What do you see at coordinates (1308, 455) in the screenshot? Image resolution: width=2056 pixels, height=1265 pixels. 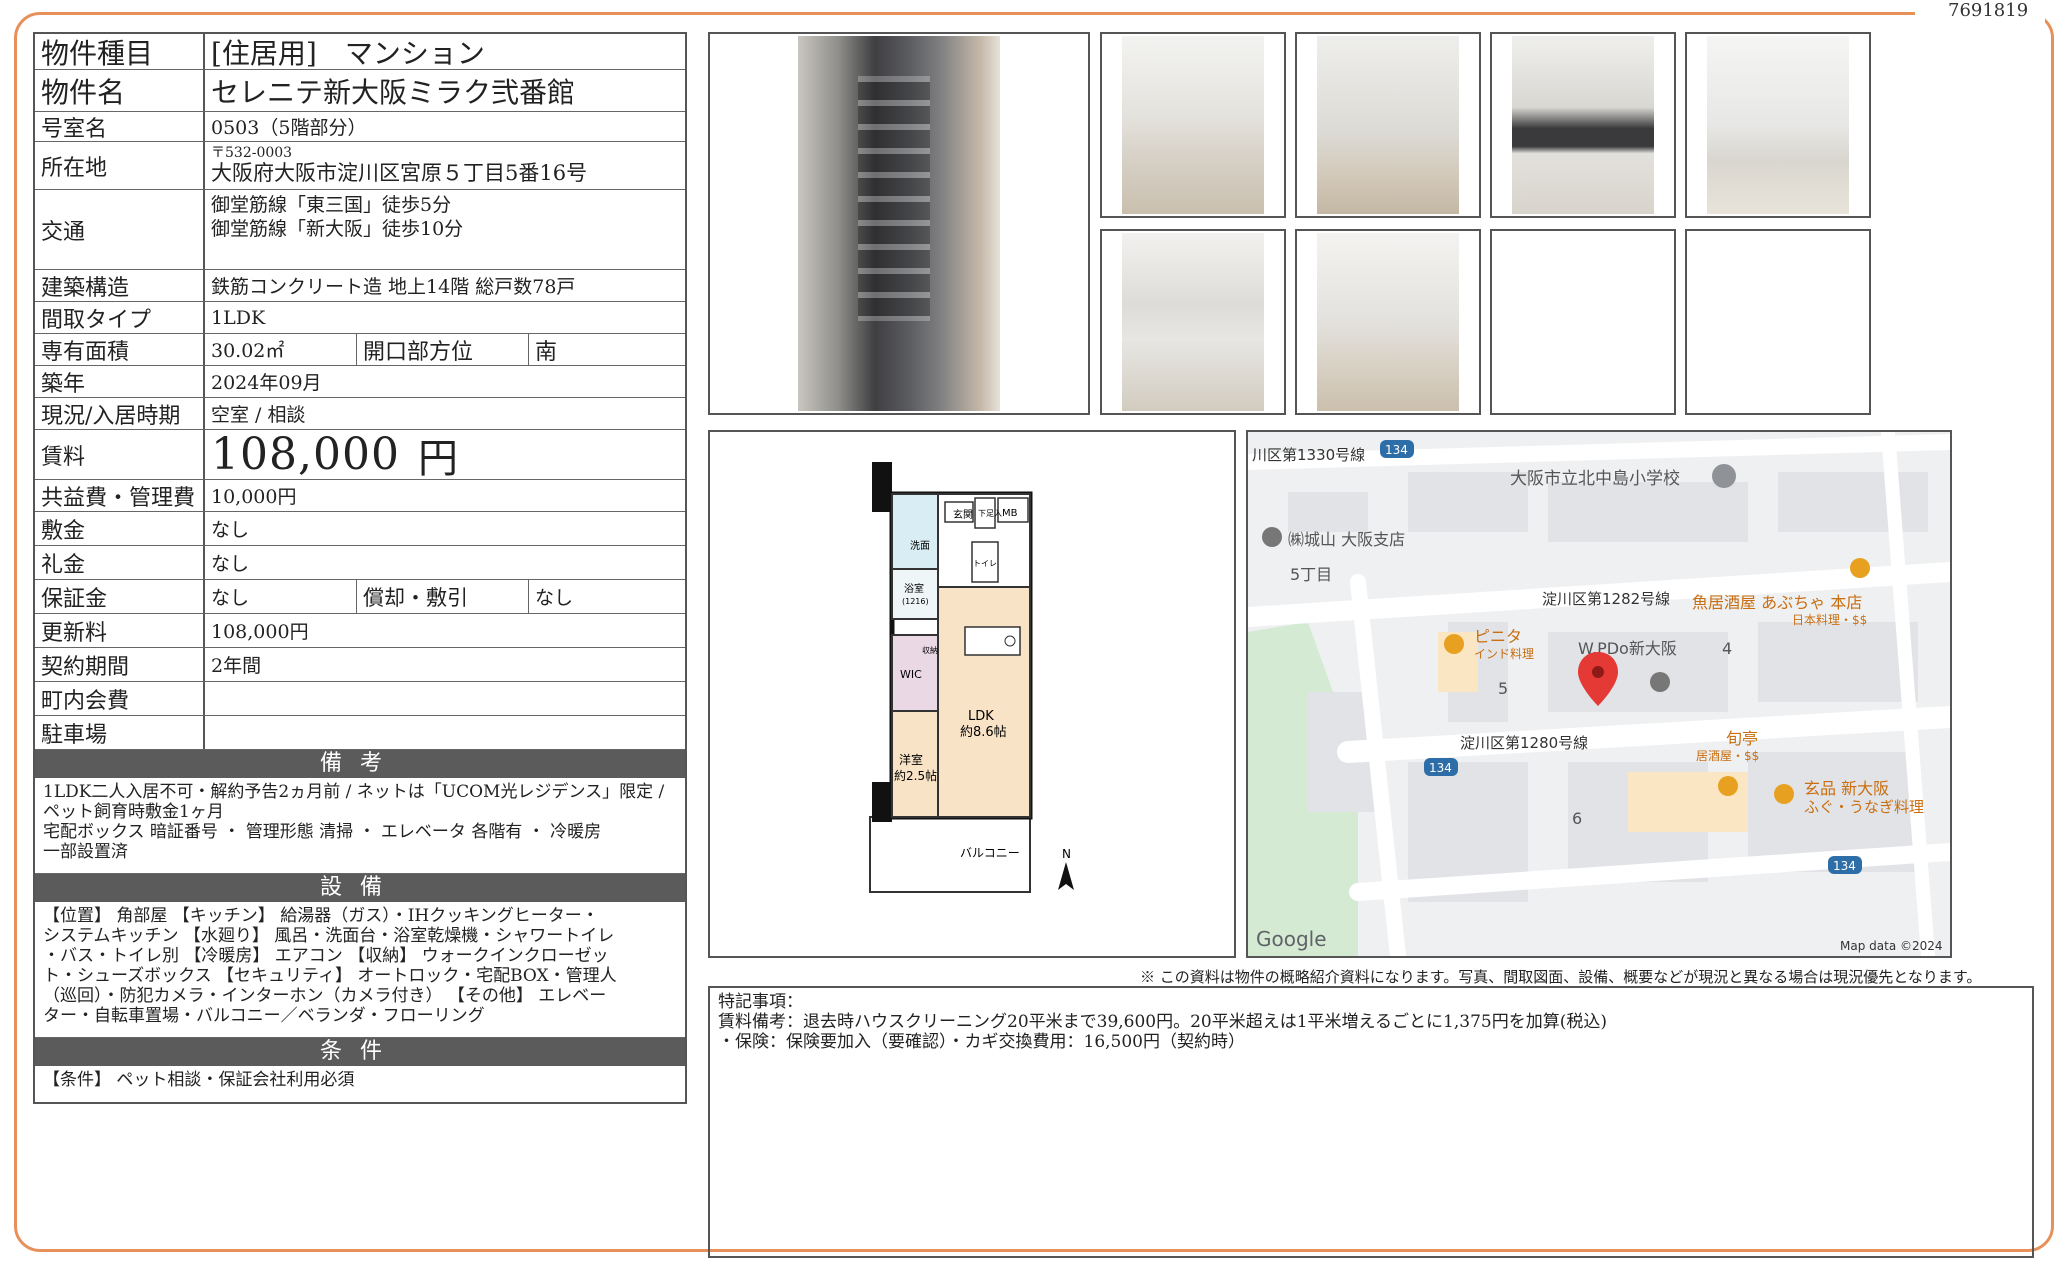 I see `road-label-1330: 川区第1330号線` at bounding box center [1308, 455].